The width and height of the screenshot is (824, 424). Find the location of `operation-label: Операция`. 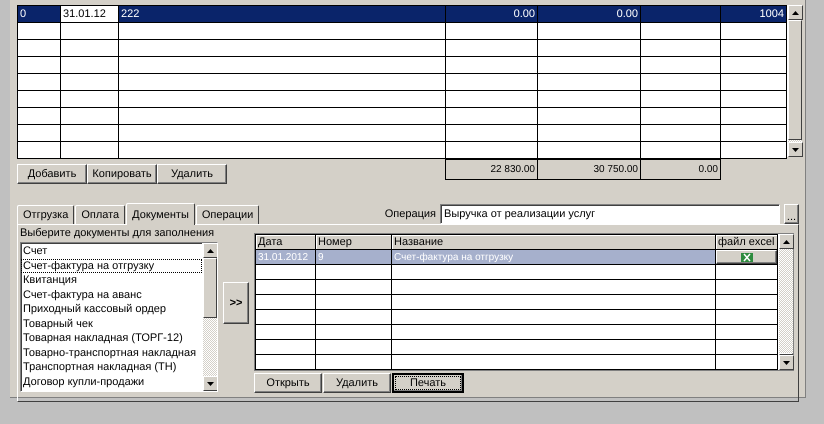

operation-label: Операция is located at coordinates (410, 214).